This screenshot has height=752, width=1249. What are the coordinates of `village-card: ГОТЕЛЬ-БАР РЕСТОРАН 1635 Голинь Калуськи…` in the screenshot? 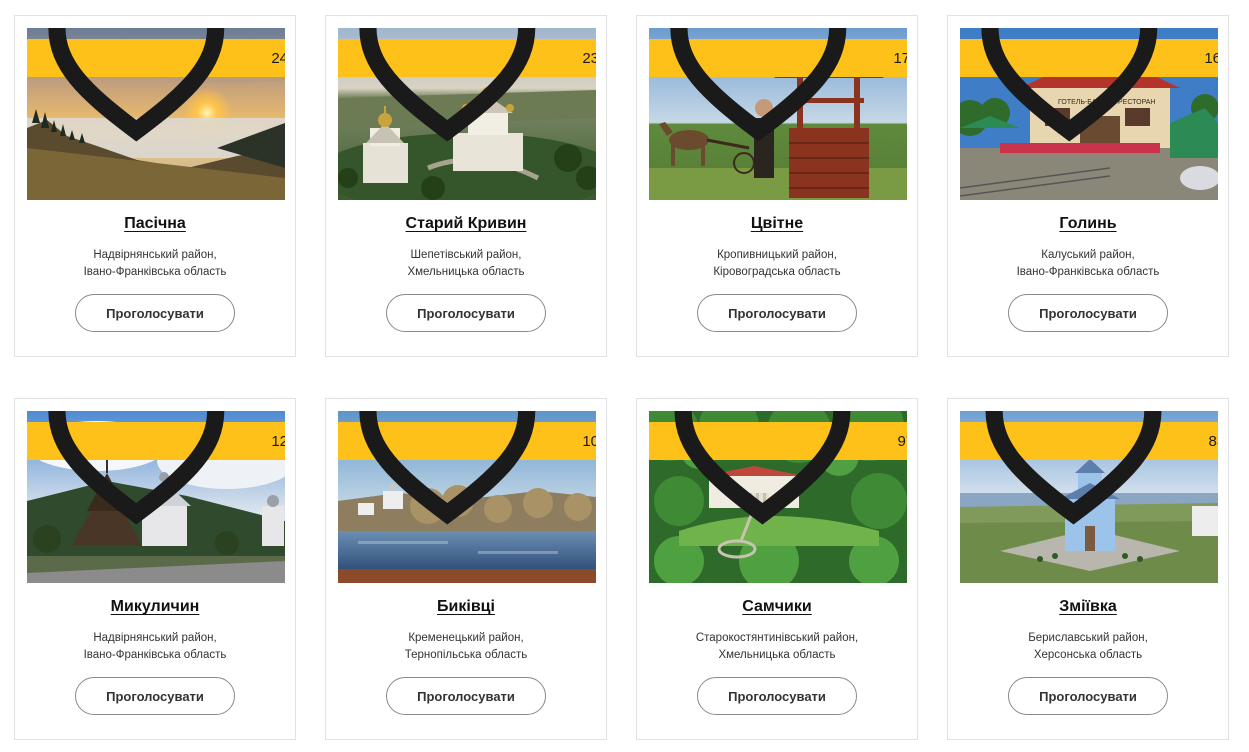 It's located at (1088, 186).